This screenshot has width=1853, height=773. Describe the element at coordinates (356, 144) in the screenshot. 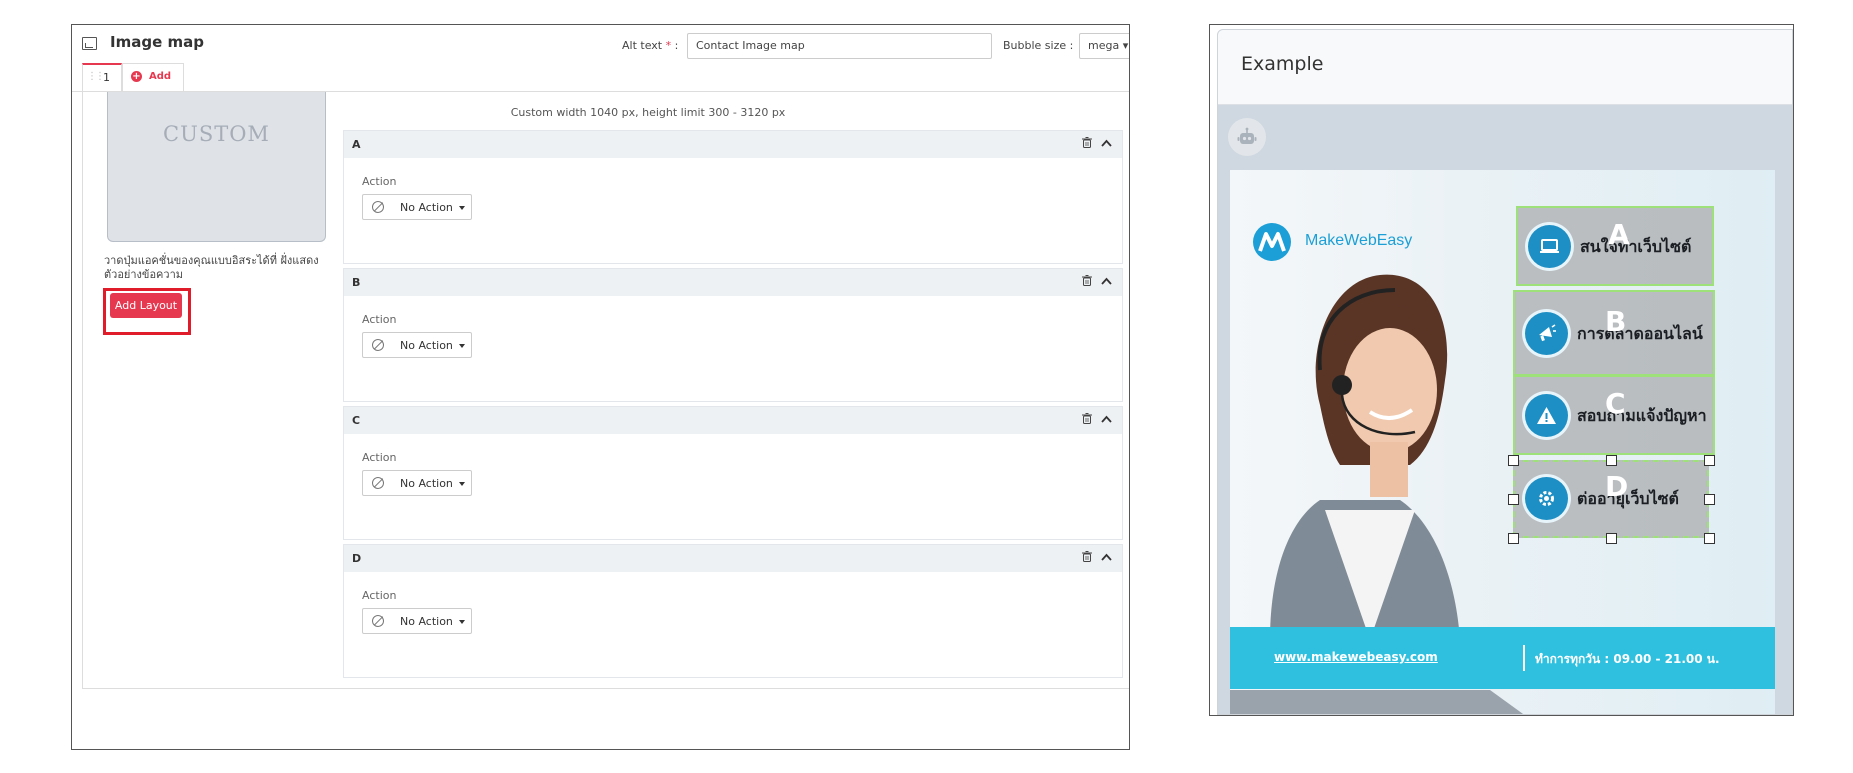

I see `area-letter: A` at that location.